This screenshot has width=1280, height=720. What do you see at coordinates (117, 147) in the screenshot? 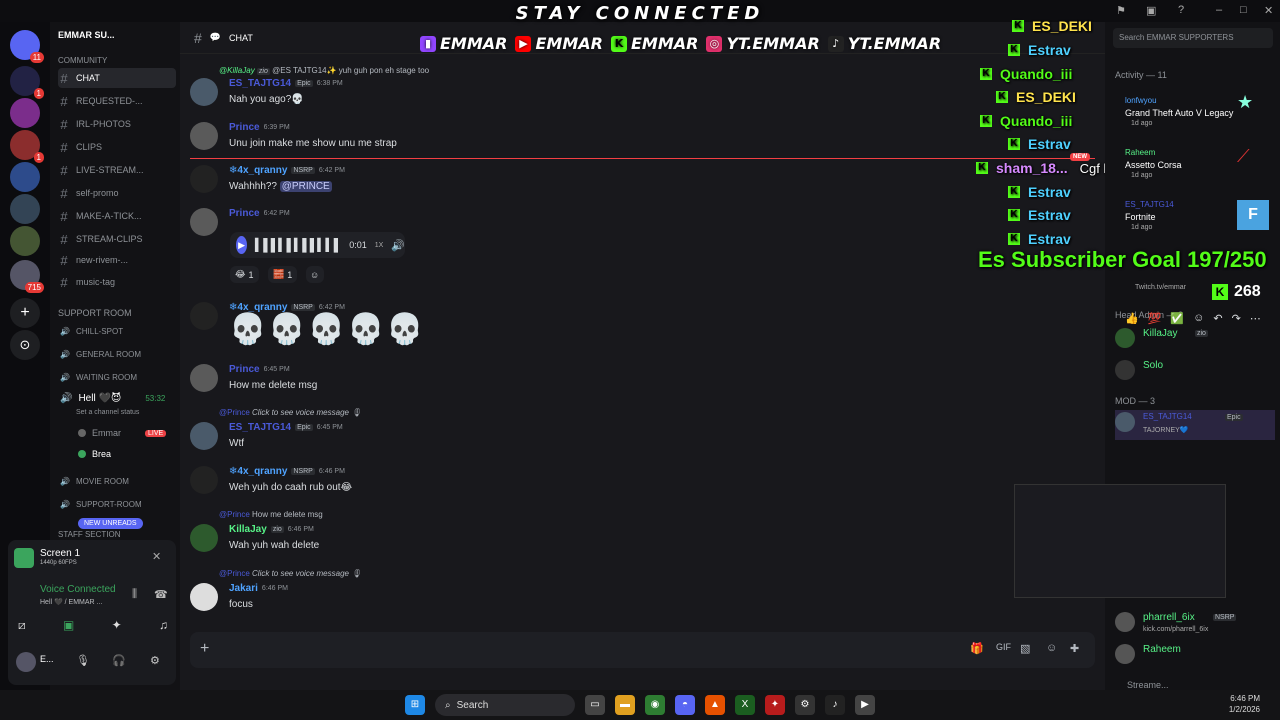
I see `channel-clips: # CLIPS` at bounding box center [117, 147].